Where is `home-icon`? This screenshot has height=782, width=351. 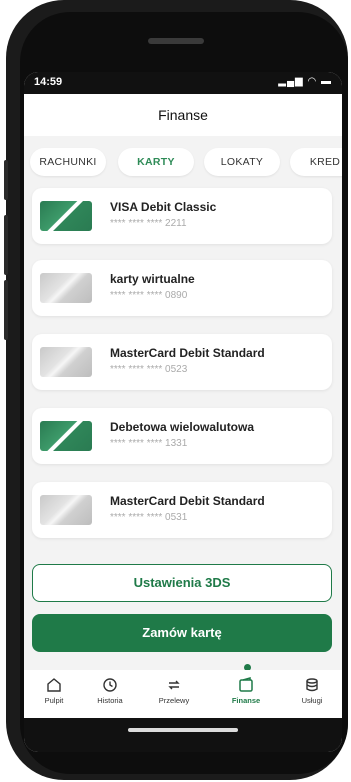
home-icon is located at coordinates (54, 685).